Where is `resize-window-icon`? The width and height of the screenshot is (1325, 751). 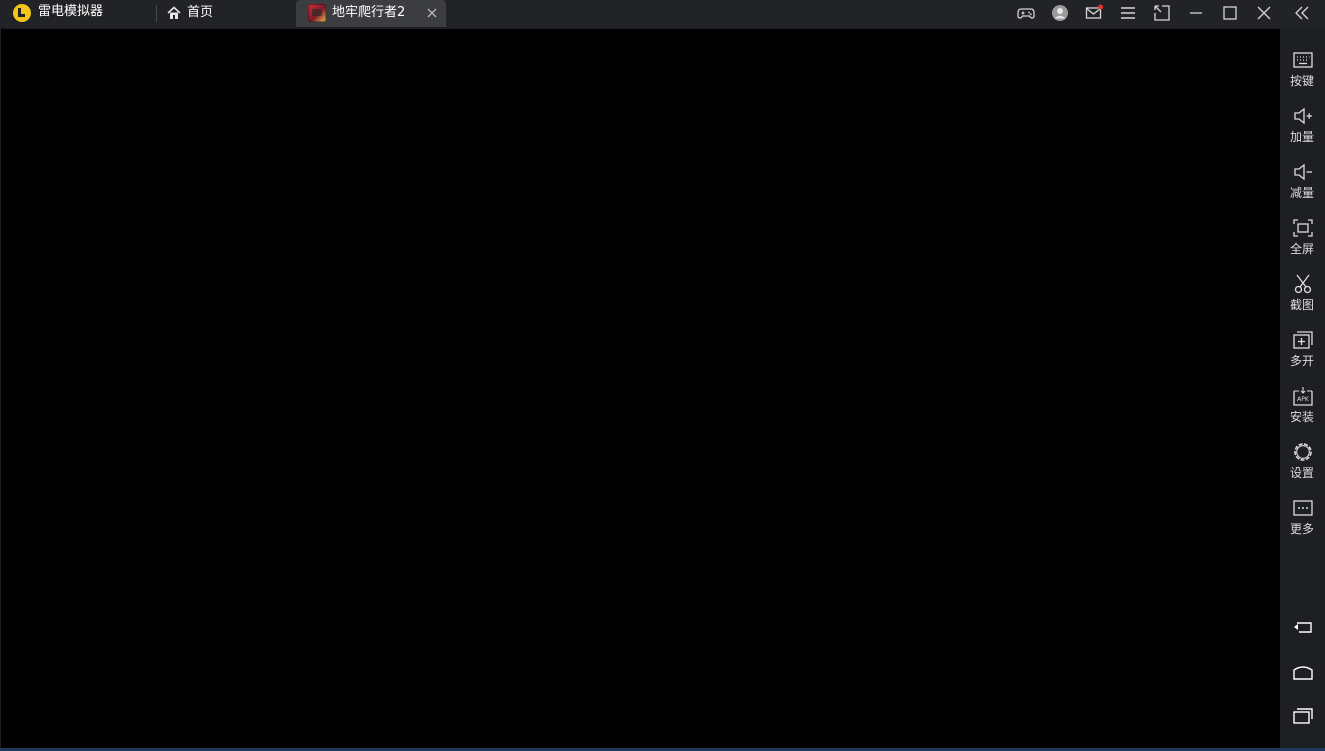
resize-window-icon is located at coordinates (1162, 13).